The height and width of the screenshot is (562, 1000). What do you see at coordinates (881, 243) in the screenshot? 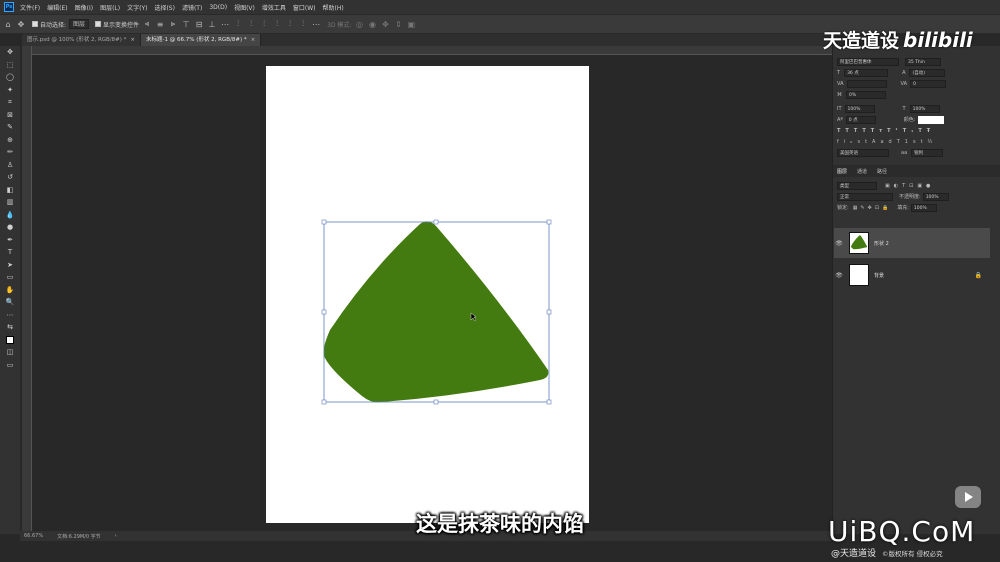
I see `layer-name: 形状 2` at bounding box center [881, 243].